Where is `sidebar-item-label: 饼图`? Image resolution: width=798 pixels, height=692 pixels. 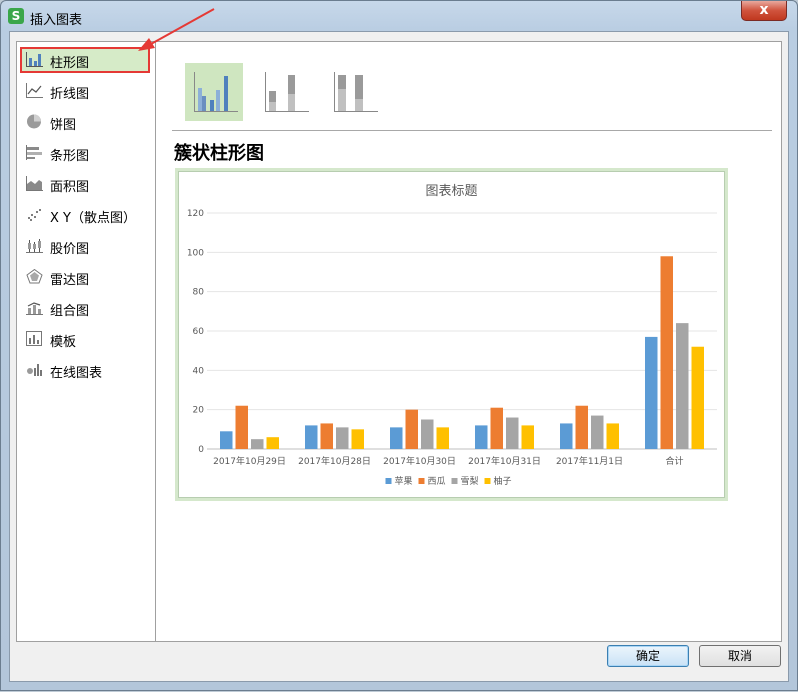 sidebar-item-label: 饼图 is located at coordinates (63, 125).